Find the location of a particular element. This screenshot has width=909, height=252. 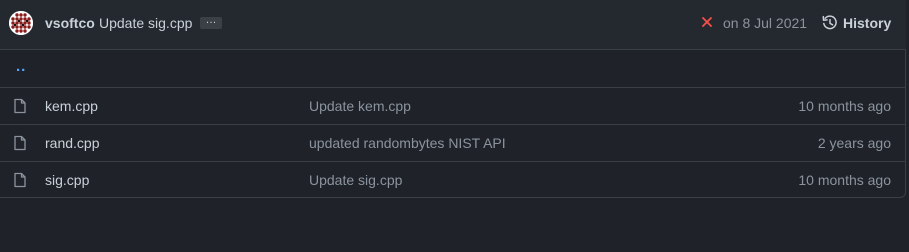

avatar is located at coordinates (21, 23).